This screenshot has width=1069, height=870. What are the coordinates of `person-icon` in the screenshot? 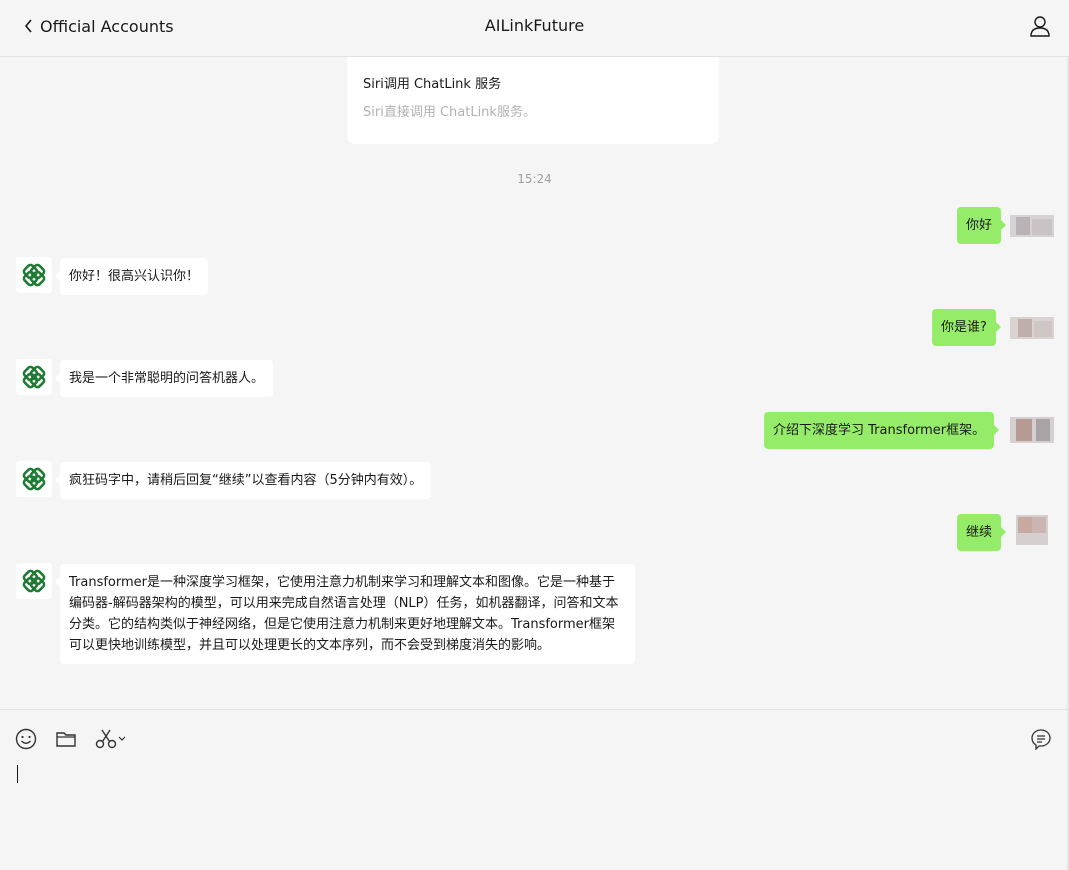 It's located at (1040, 26).